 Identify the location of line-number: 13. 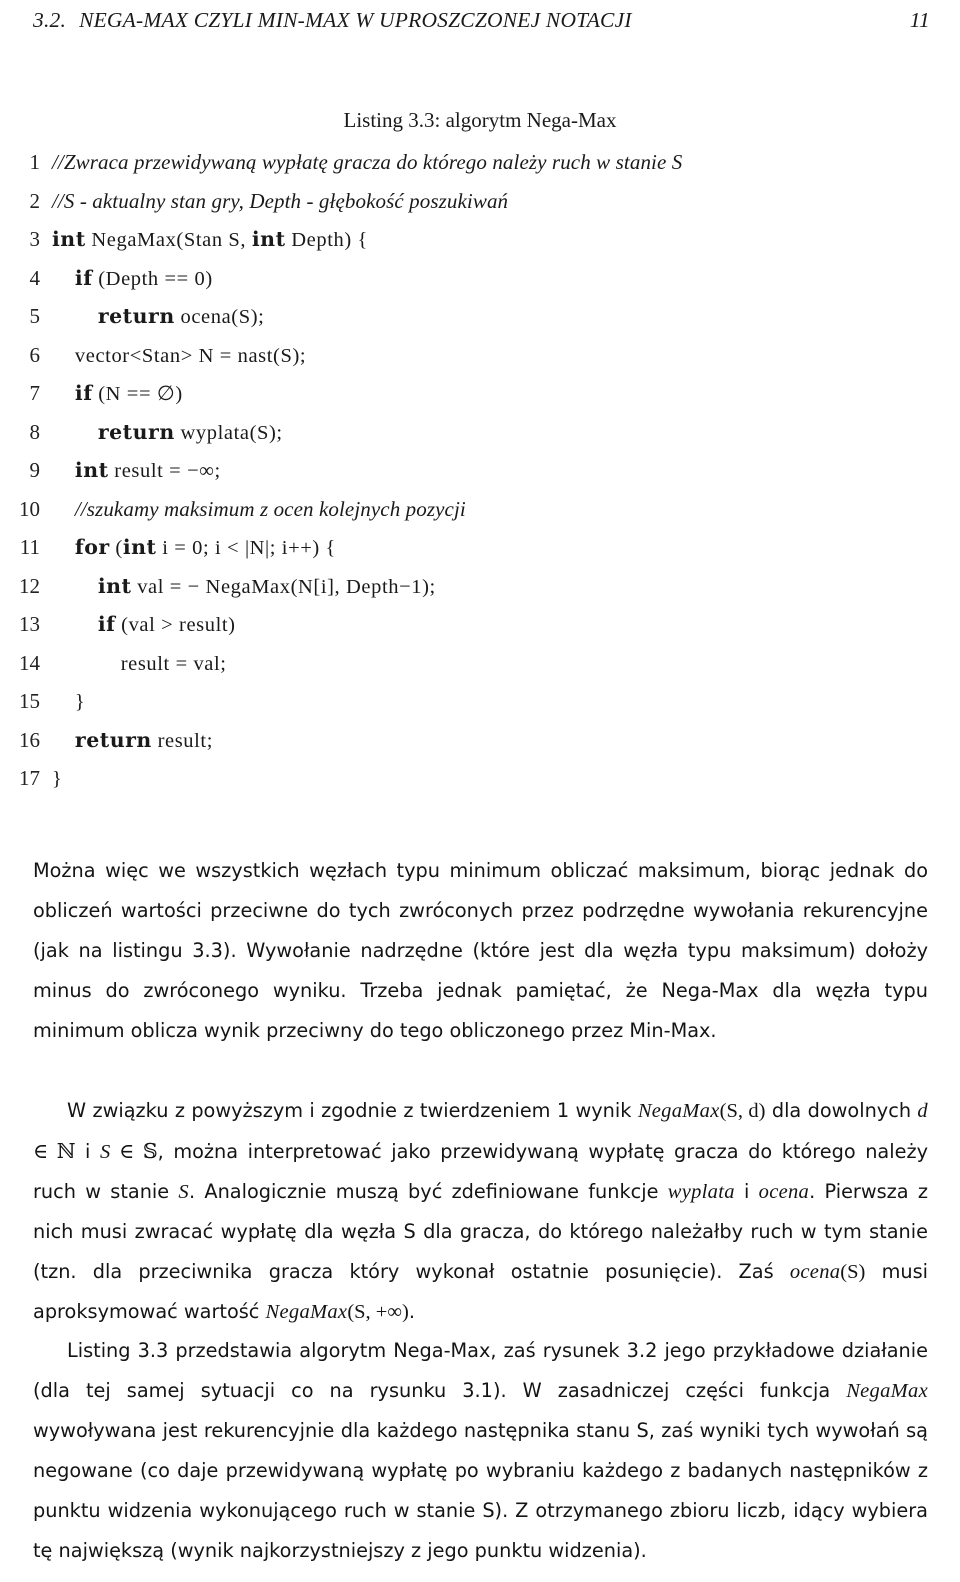
(29, 624).